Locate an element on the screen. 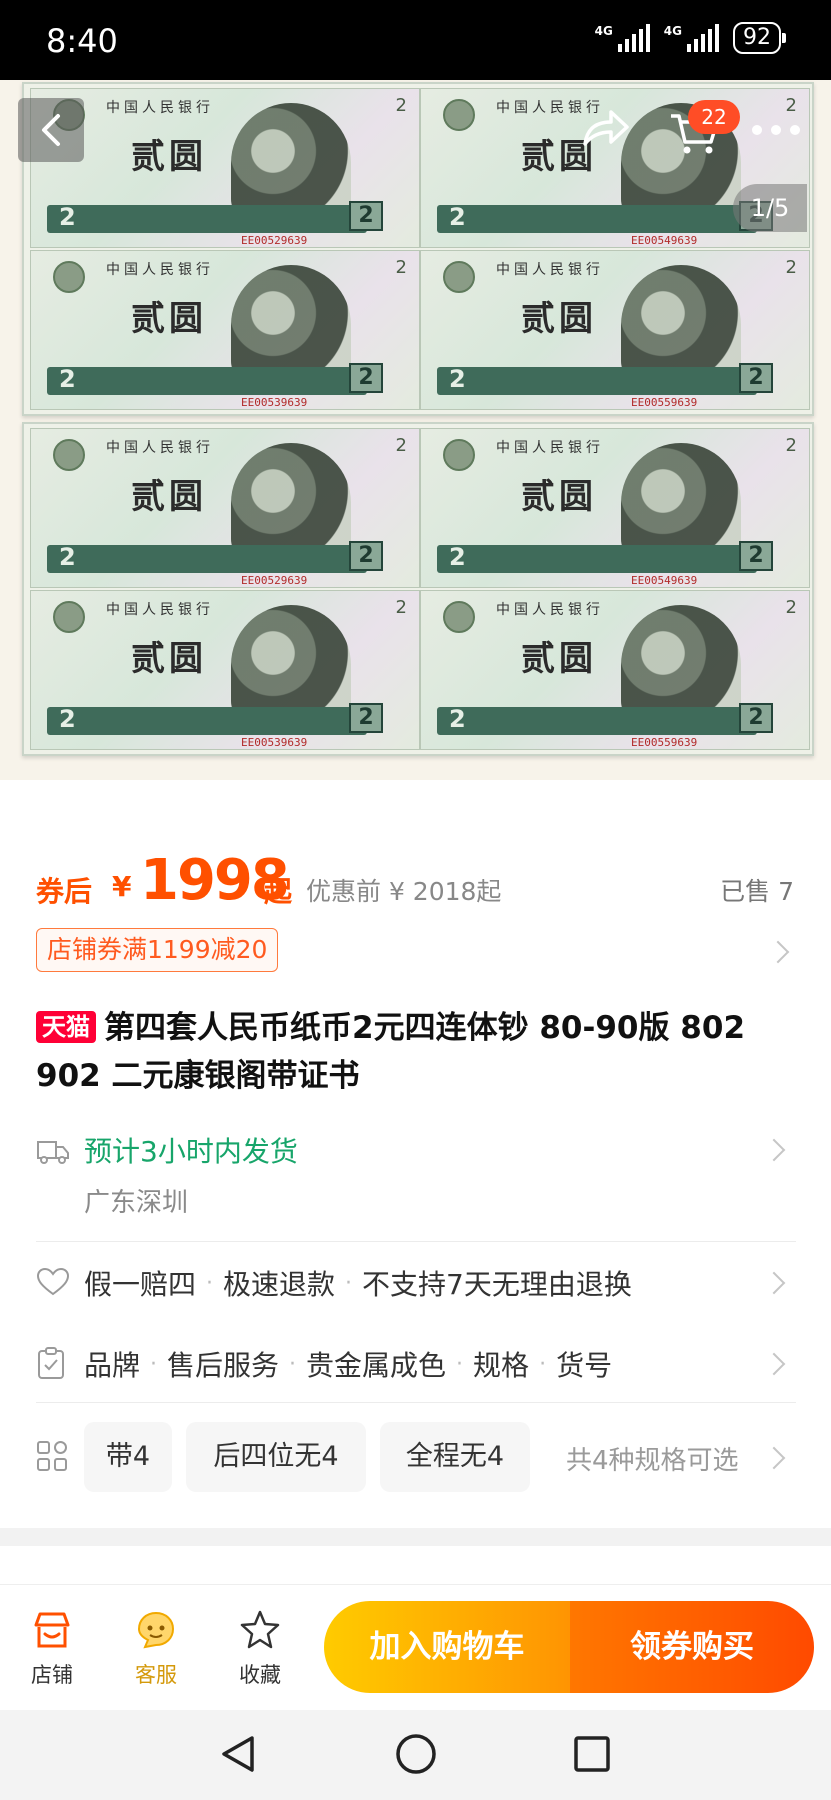 This screenshot has width=831, height=1800. guarantee-item: 极速退款 is located at coordinates (279, 1284).